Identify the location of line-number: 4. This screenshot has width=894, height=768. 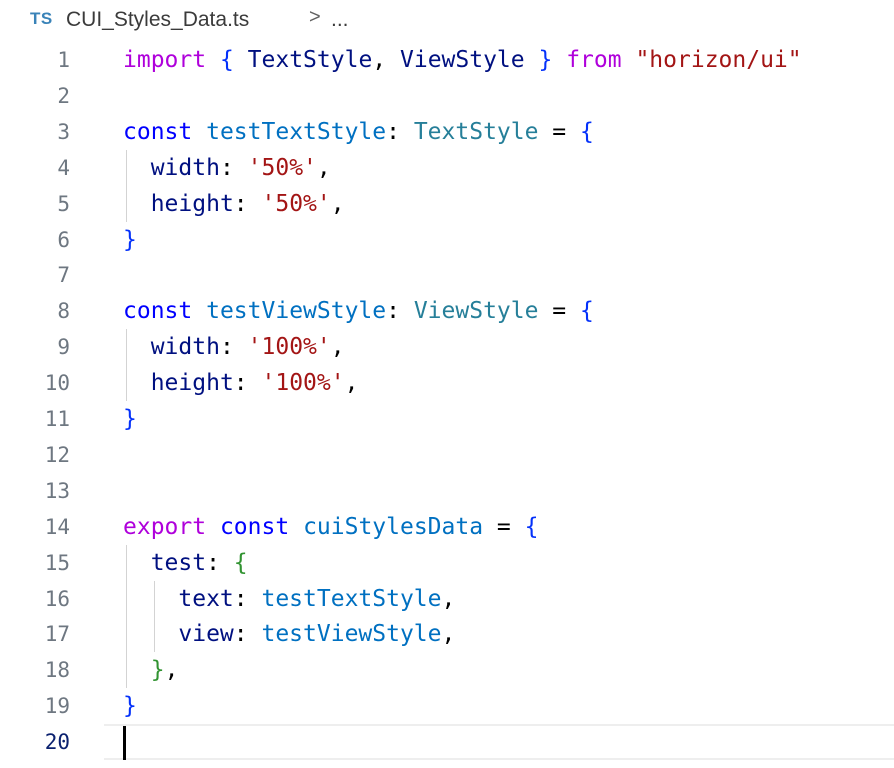
(63, 167).